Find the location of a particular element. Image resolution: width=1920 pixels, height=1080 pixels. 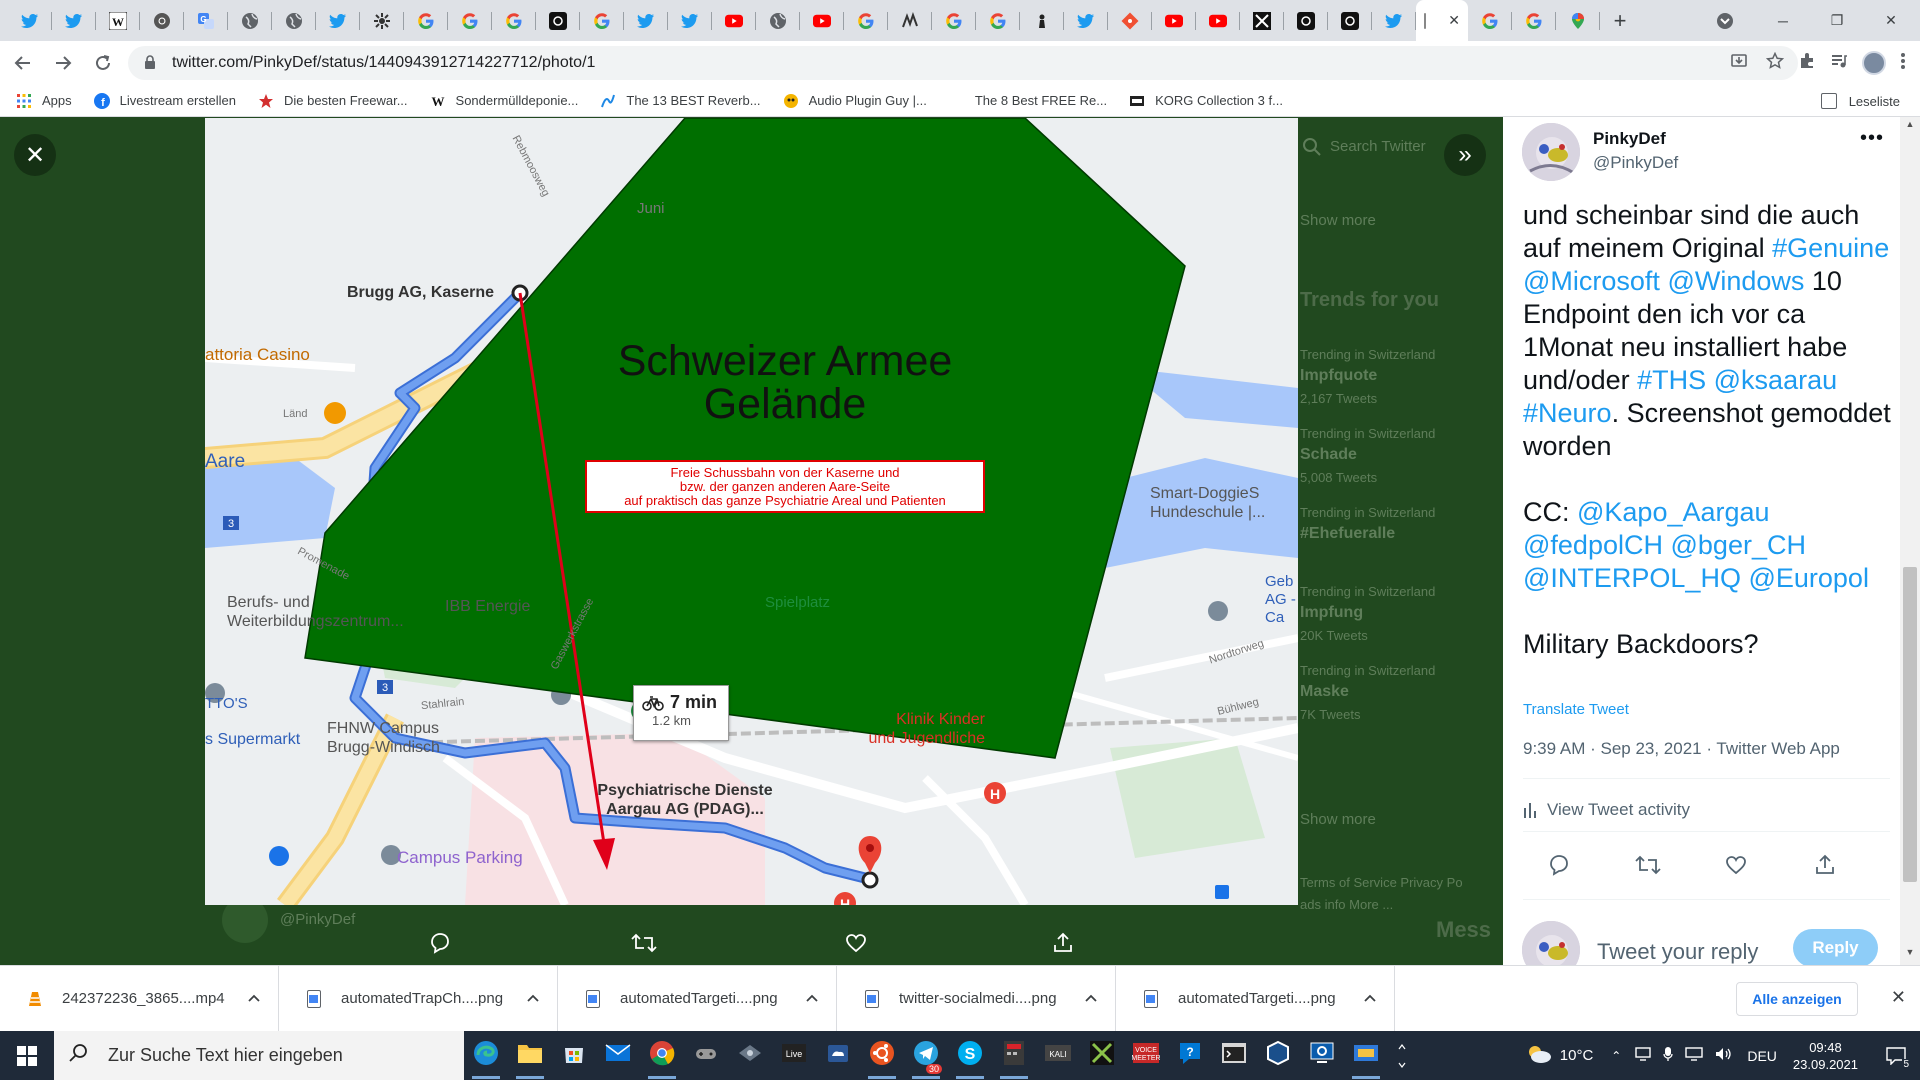

tab-gear is located at coordinates (382, 20).